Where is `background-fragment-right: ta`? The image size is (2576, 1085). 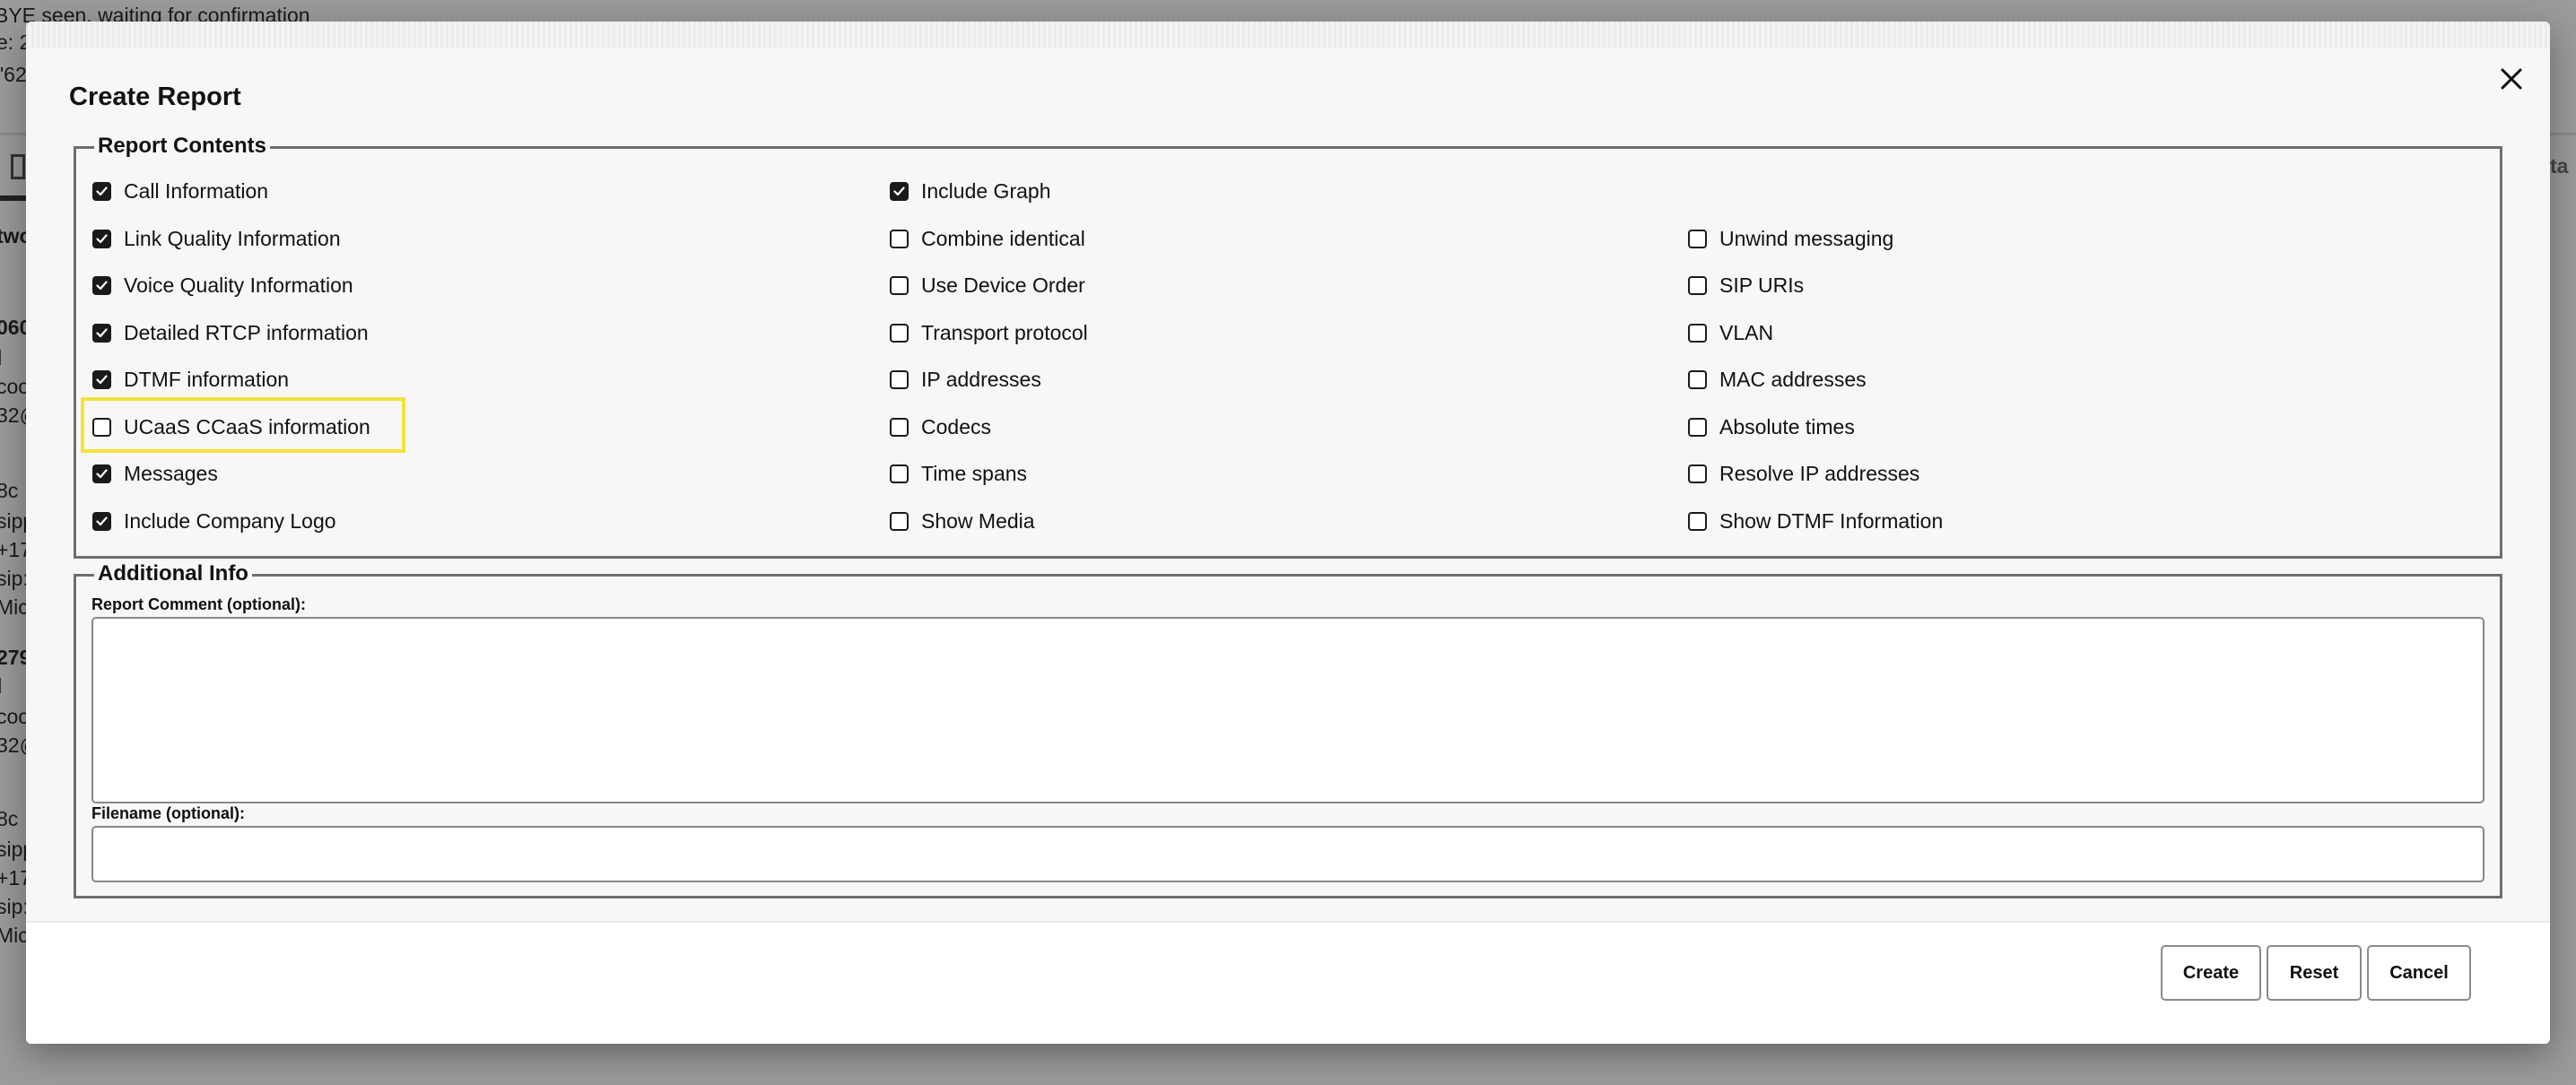
background-fragment-right: ta is located at coordinates (2559, 166).